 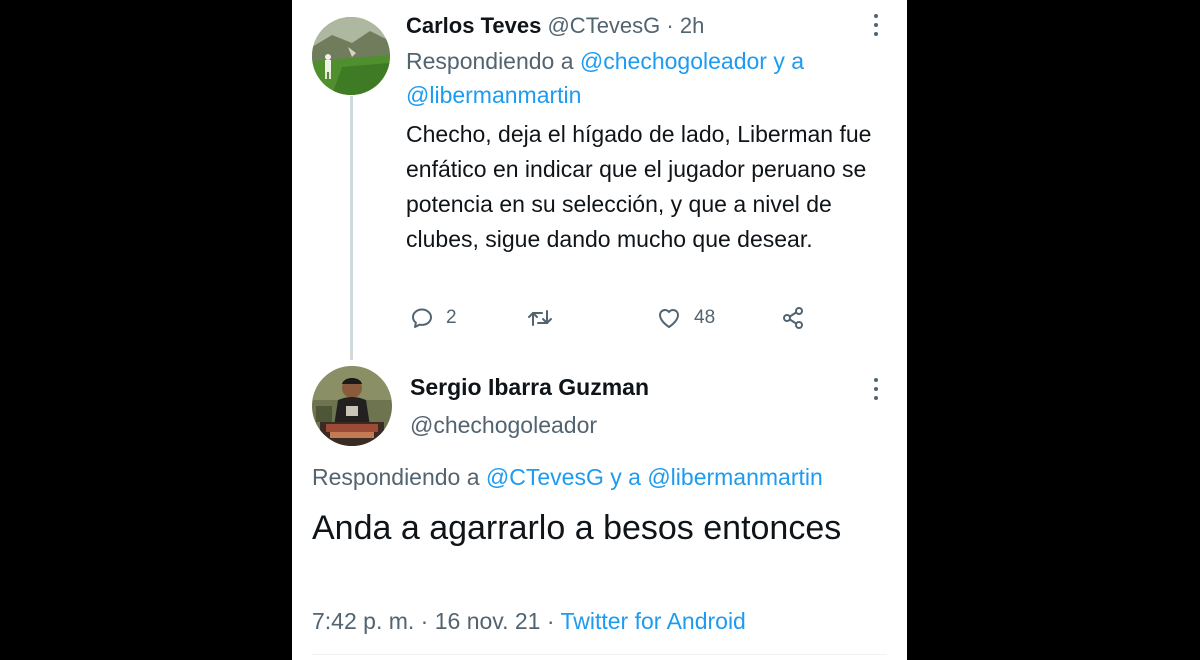 I want to click on reply-button: 2, so click(x=433, y=318).